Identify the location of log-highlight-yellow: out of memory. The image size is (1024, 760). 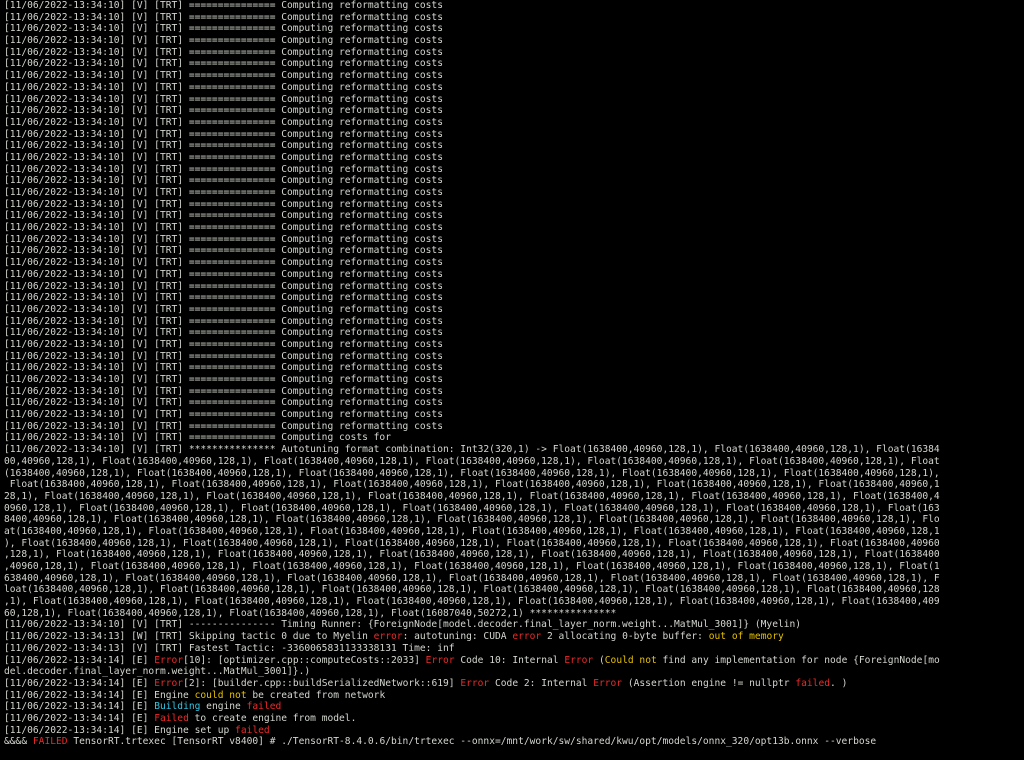
(746, 637).